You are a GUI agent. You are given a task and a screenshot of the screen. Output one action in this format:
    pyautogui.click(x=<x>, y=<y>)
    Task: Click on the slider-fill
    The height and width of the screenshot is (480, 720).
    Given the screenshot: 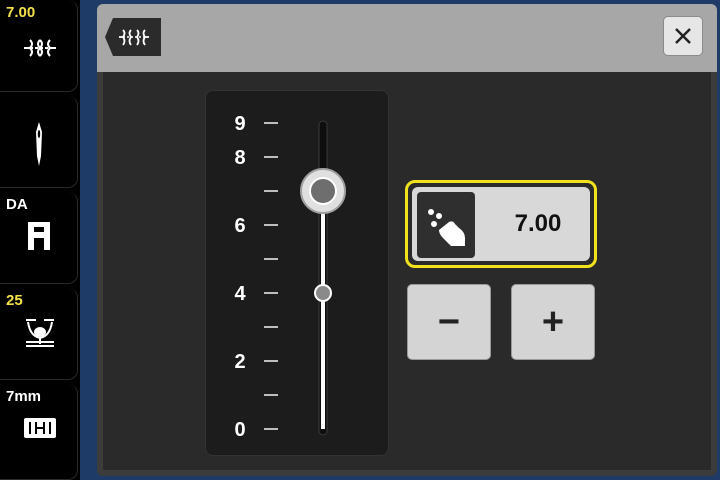 What is the action you would take?
    pyautogui.click(x=323, y=310)
    